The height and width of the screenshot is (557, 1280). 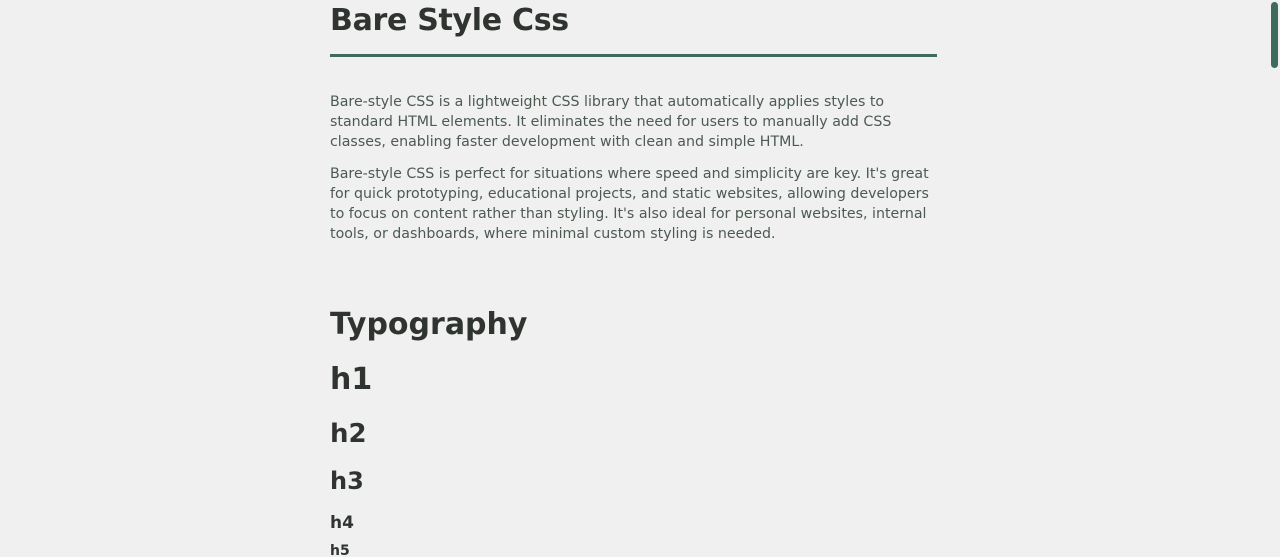 What do you see at coordinates (1274, 35) in the screenshot?
I see `scrollbar-thumb` at bounding box center [1274, 35].